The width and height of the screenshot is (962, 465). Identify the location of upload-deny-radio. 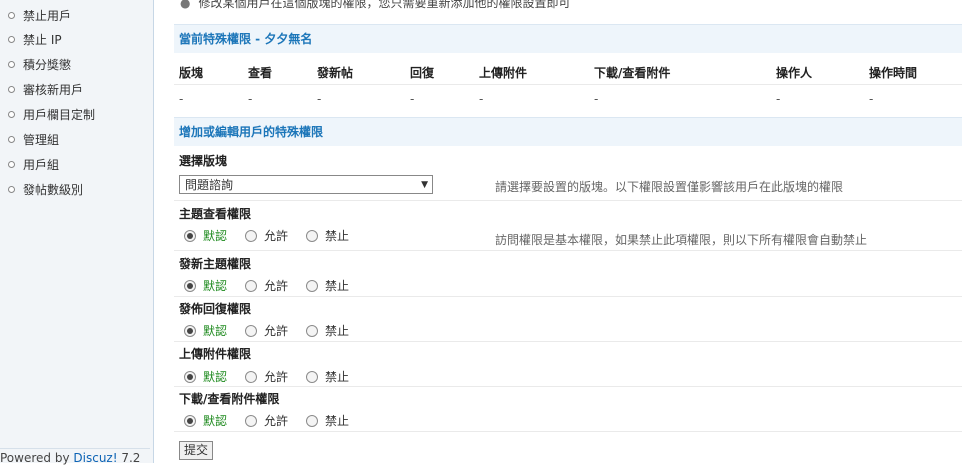
(312, 376).